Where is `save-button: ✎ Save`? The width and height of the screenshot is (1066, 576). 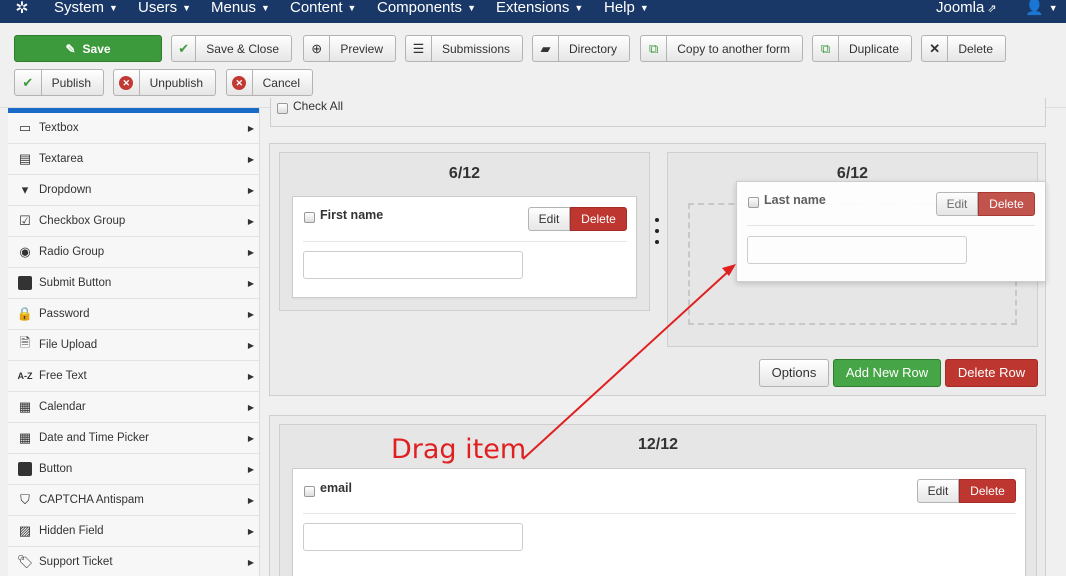
save-button: ✎ Save is located at coordinates (88, 48).